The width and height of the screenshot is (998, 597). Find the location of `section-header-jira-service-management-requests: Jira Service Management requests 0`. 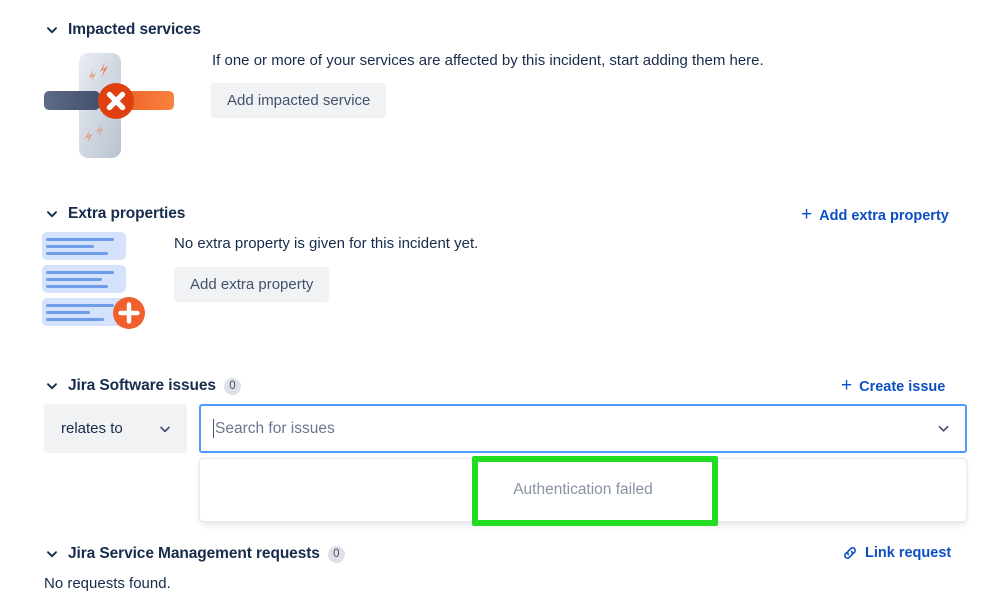

section-header-jira-service-management-requests: Jira Service Management requests 0 is located at coordinates (194, 554).